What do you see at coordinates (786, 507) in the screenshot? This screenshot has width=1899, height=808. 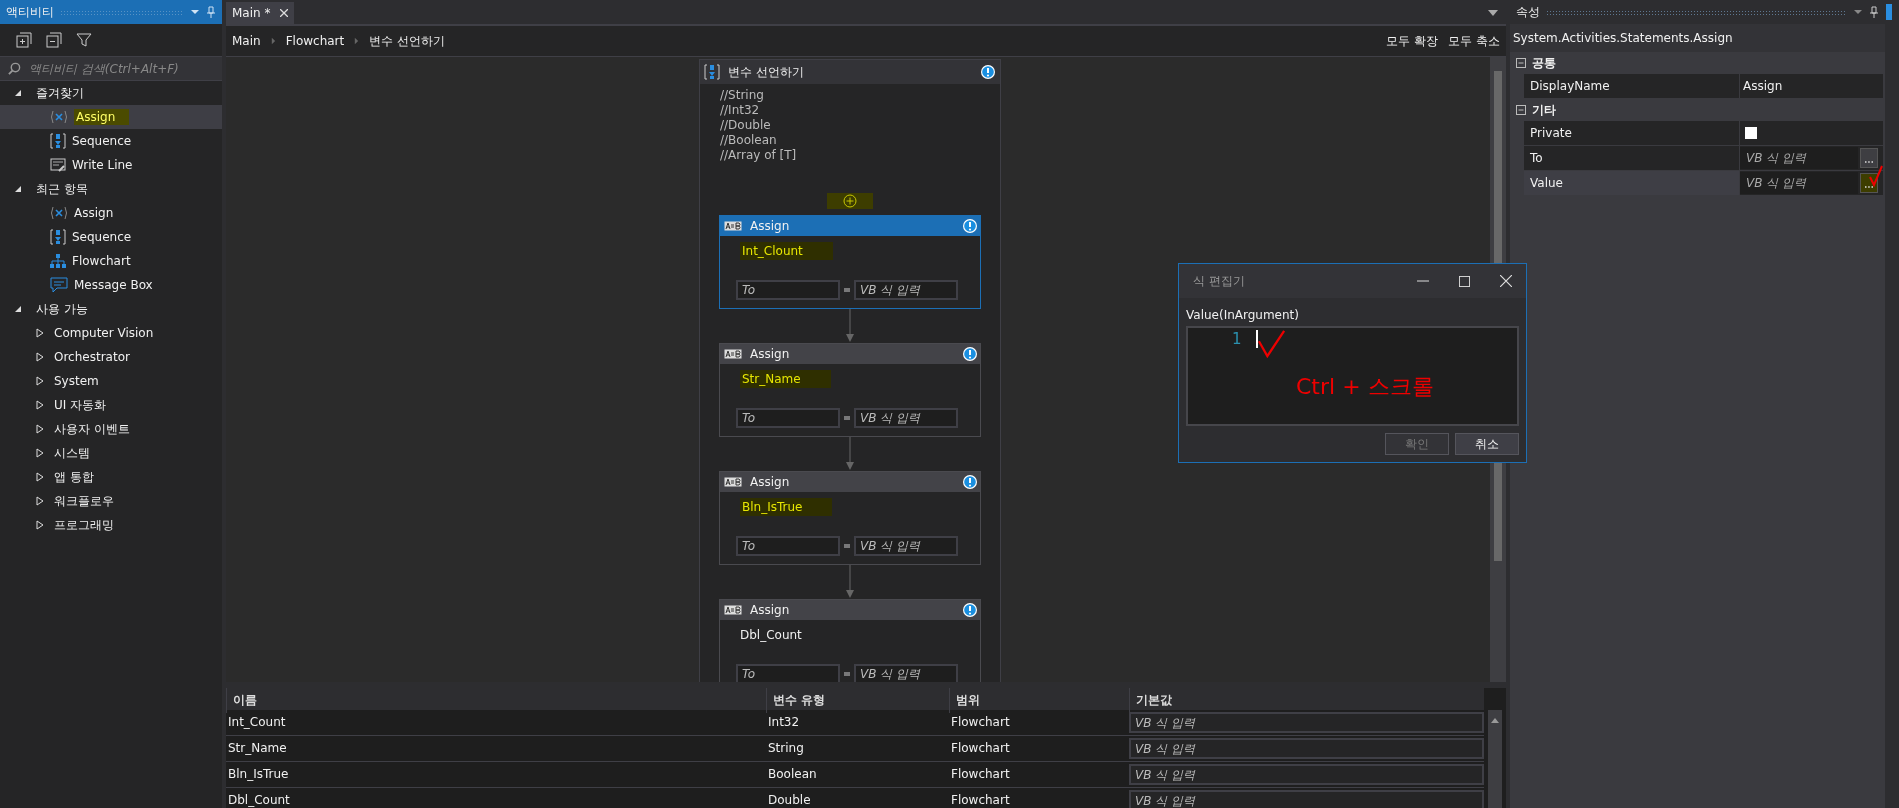 I see `activity-name: Bln_IsTrue` at bounding box center [786, 507].